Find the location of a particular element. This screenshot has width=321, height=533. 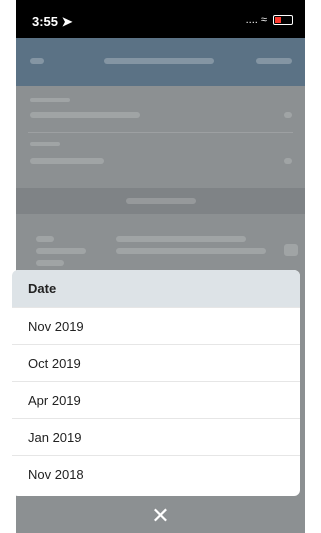

status-time: 3:55 ➤ is located at coordinates (52, 22).